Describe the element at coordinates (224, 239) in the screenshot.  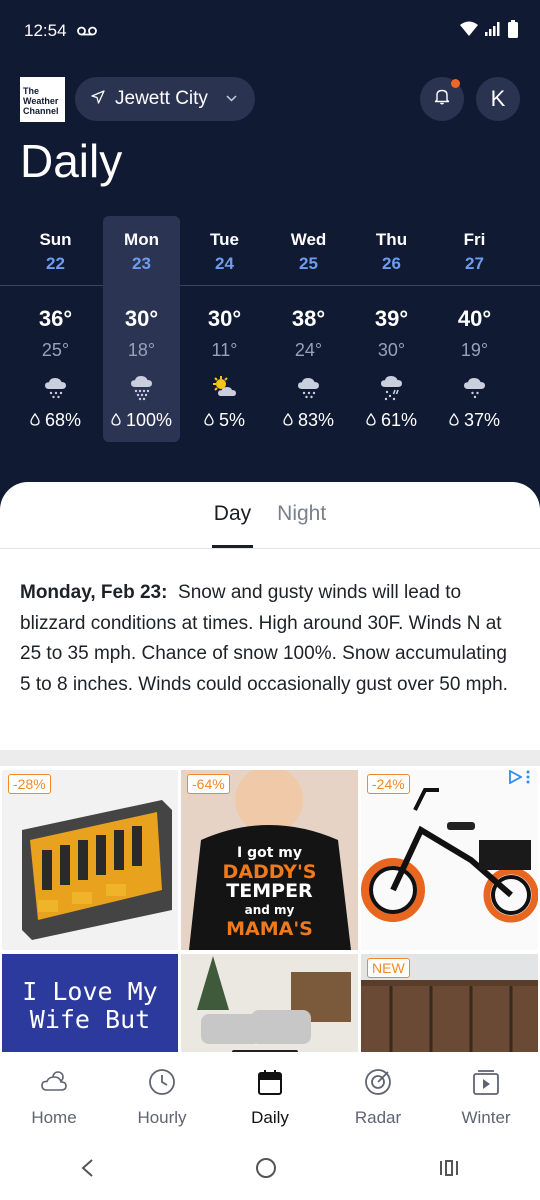
I see `day-name: Tue` at that location.